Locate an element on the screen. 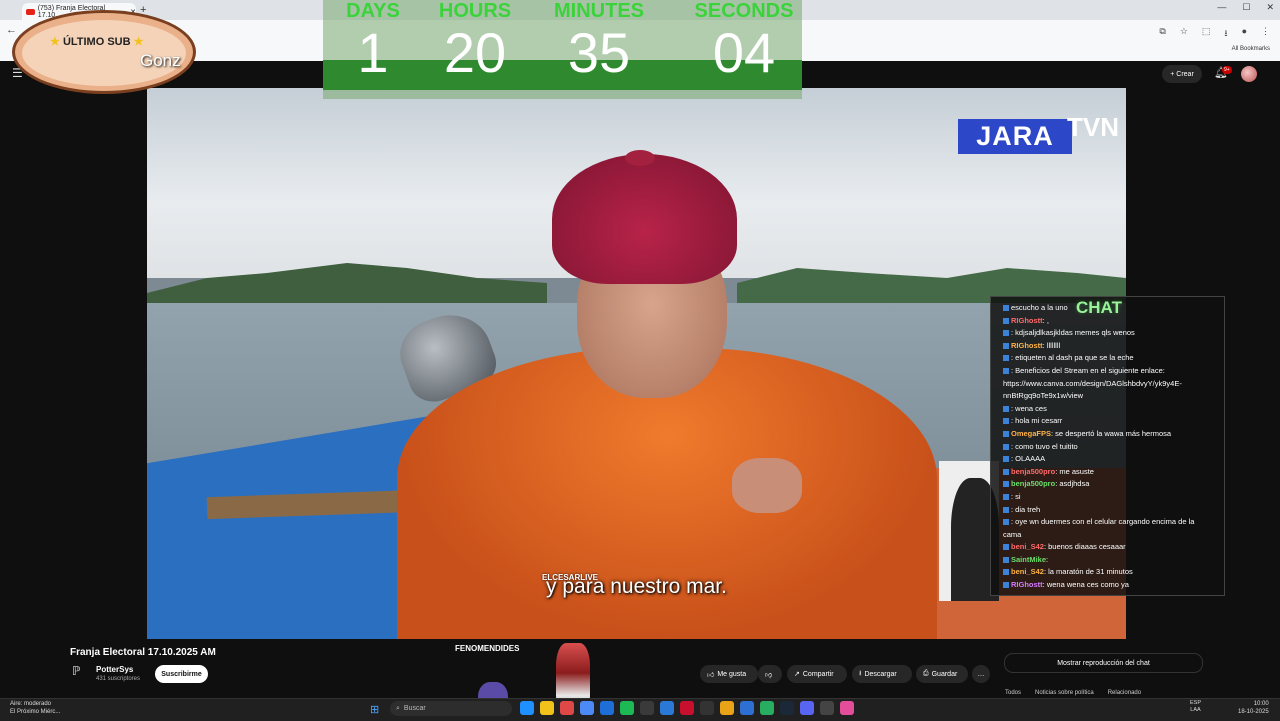  spotify-icon is located at coordinates (627, 708).